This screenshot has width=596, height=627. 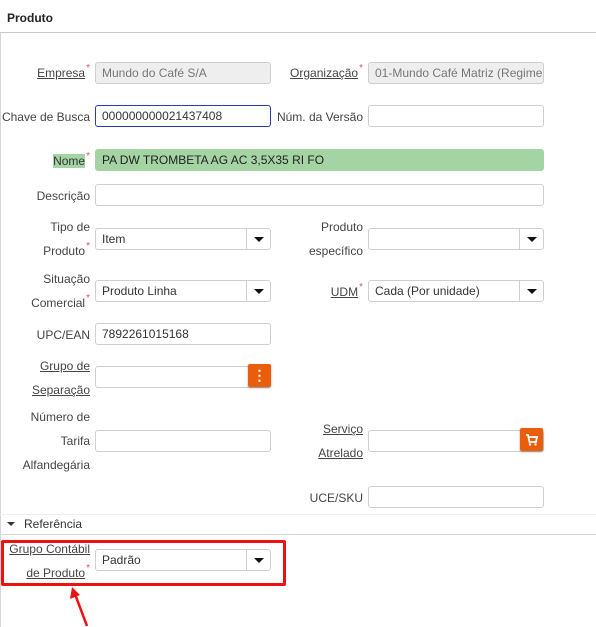 What do you see at coordinates (66, 279) in the screenshot?
I see `label-line: Situação` at bounding box center [66, 279].